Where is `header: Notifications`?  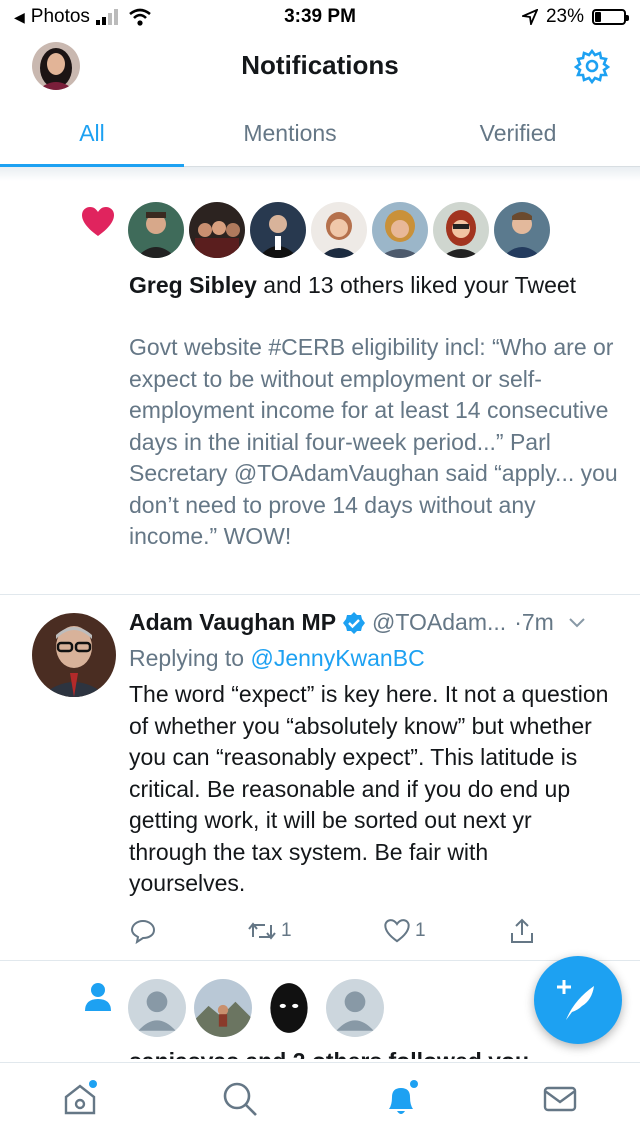
header: Notifications is located at coordinates (320, 66).